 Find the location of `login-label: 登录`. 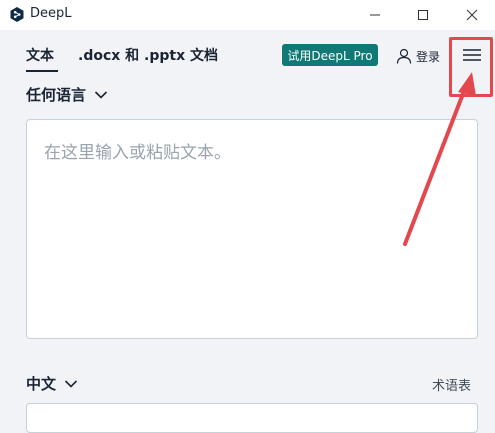

login-label: 登录 is located at coordinates (428, 56).